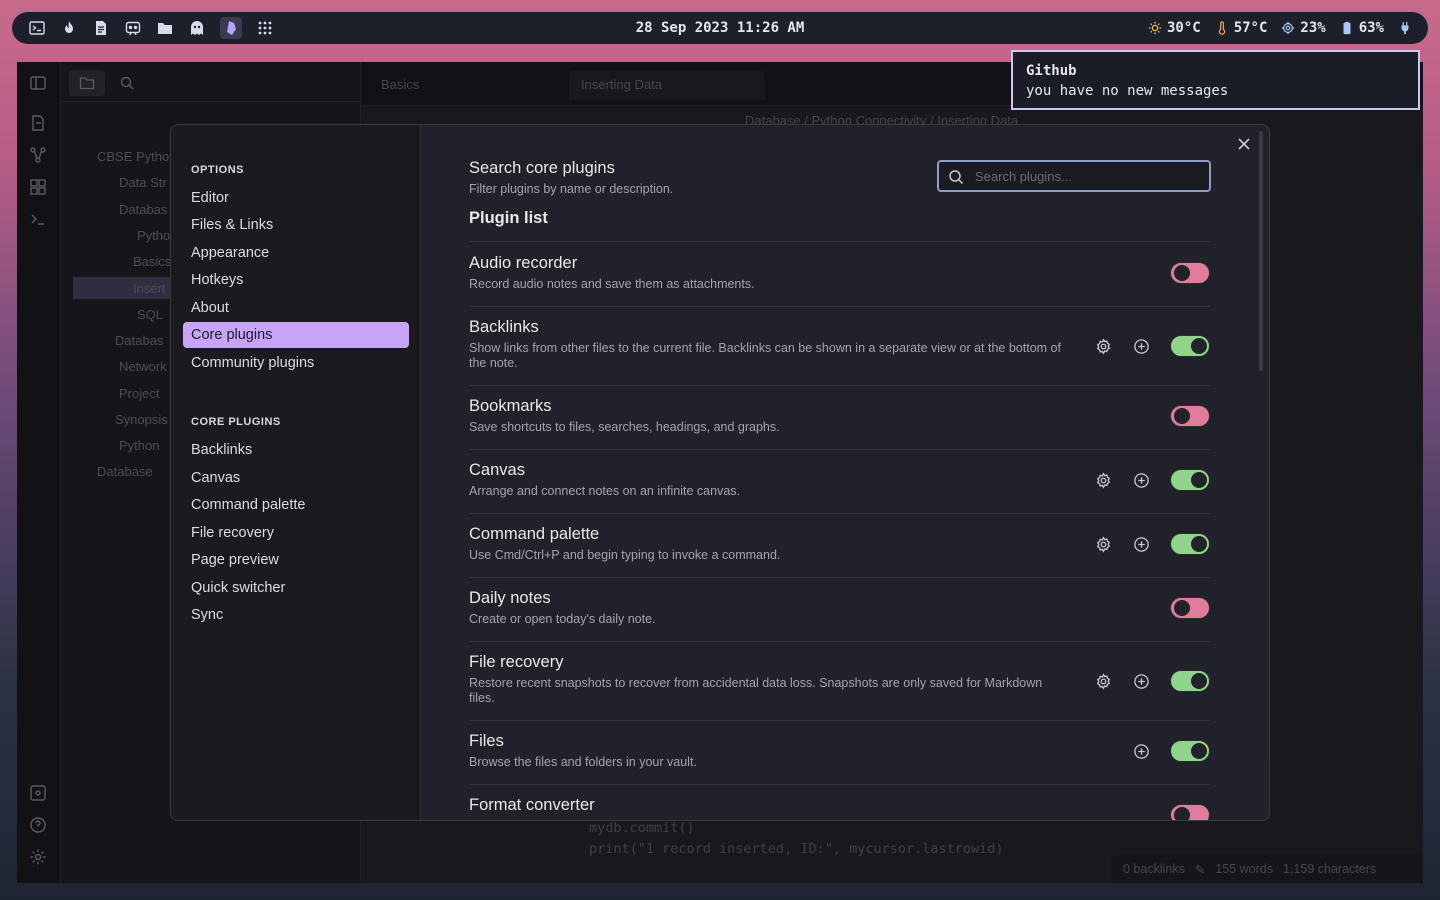 This screenshot has width=1440, height=900. What do you see at coordinates (296, 253) in the screenshot?
I see `sidebar-item-appearance: Appearance` at bounding box center [296, 253].